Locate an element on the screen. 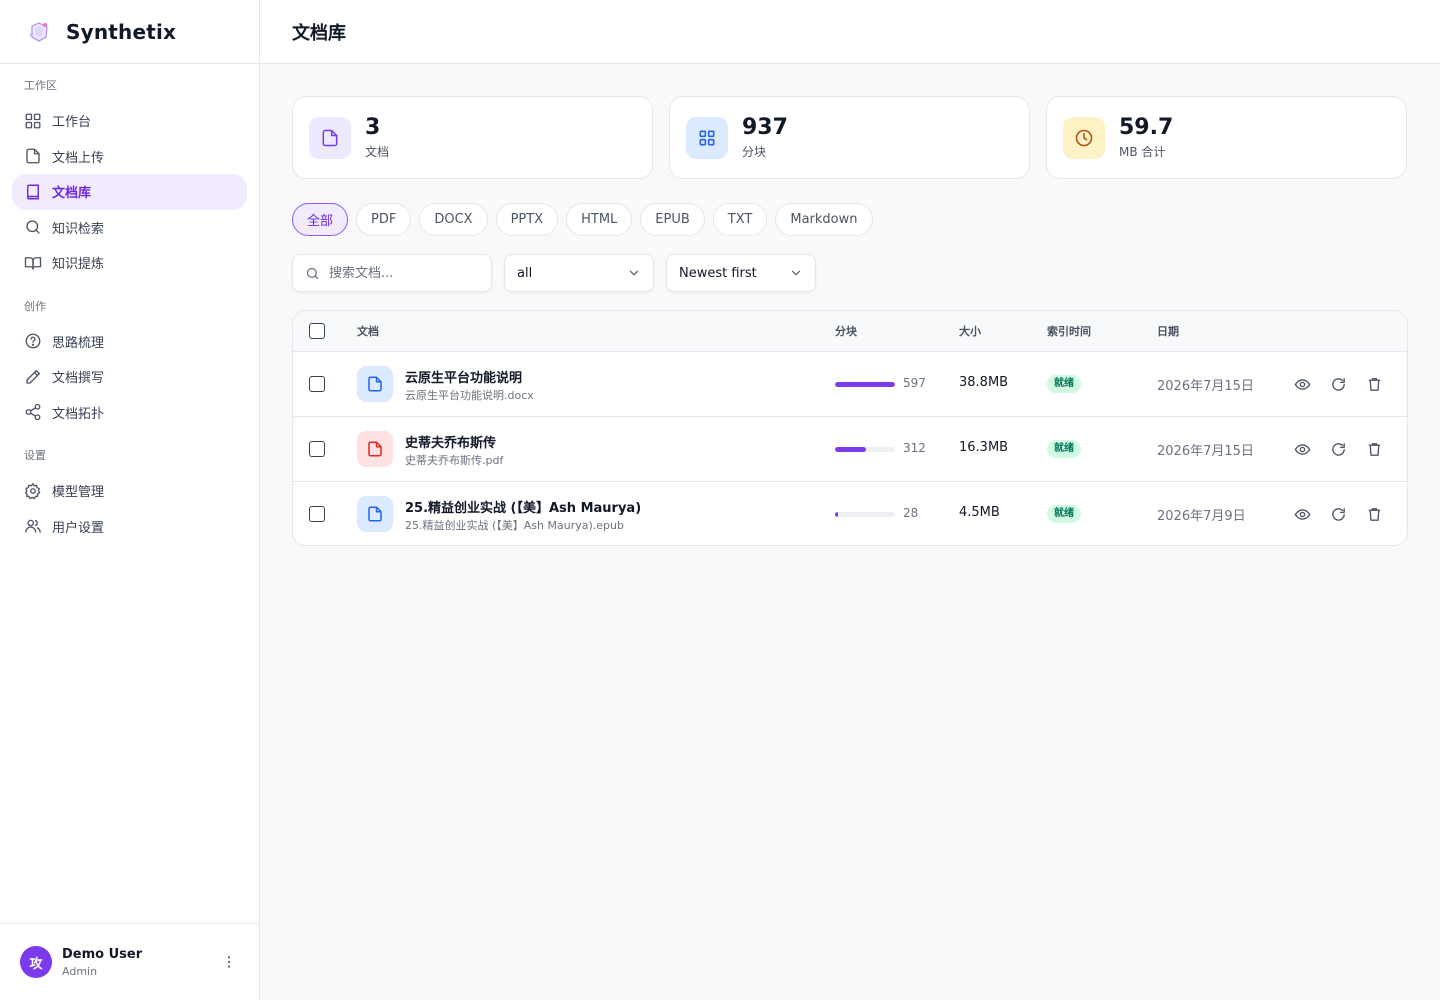 This screenshot has width=1440, height=1000. nav-section-title: 创作 is located at coordinates (35, 306).